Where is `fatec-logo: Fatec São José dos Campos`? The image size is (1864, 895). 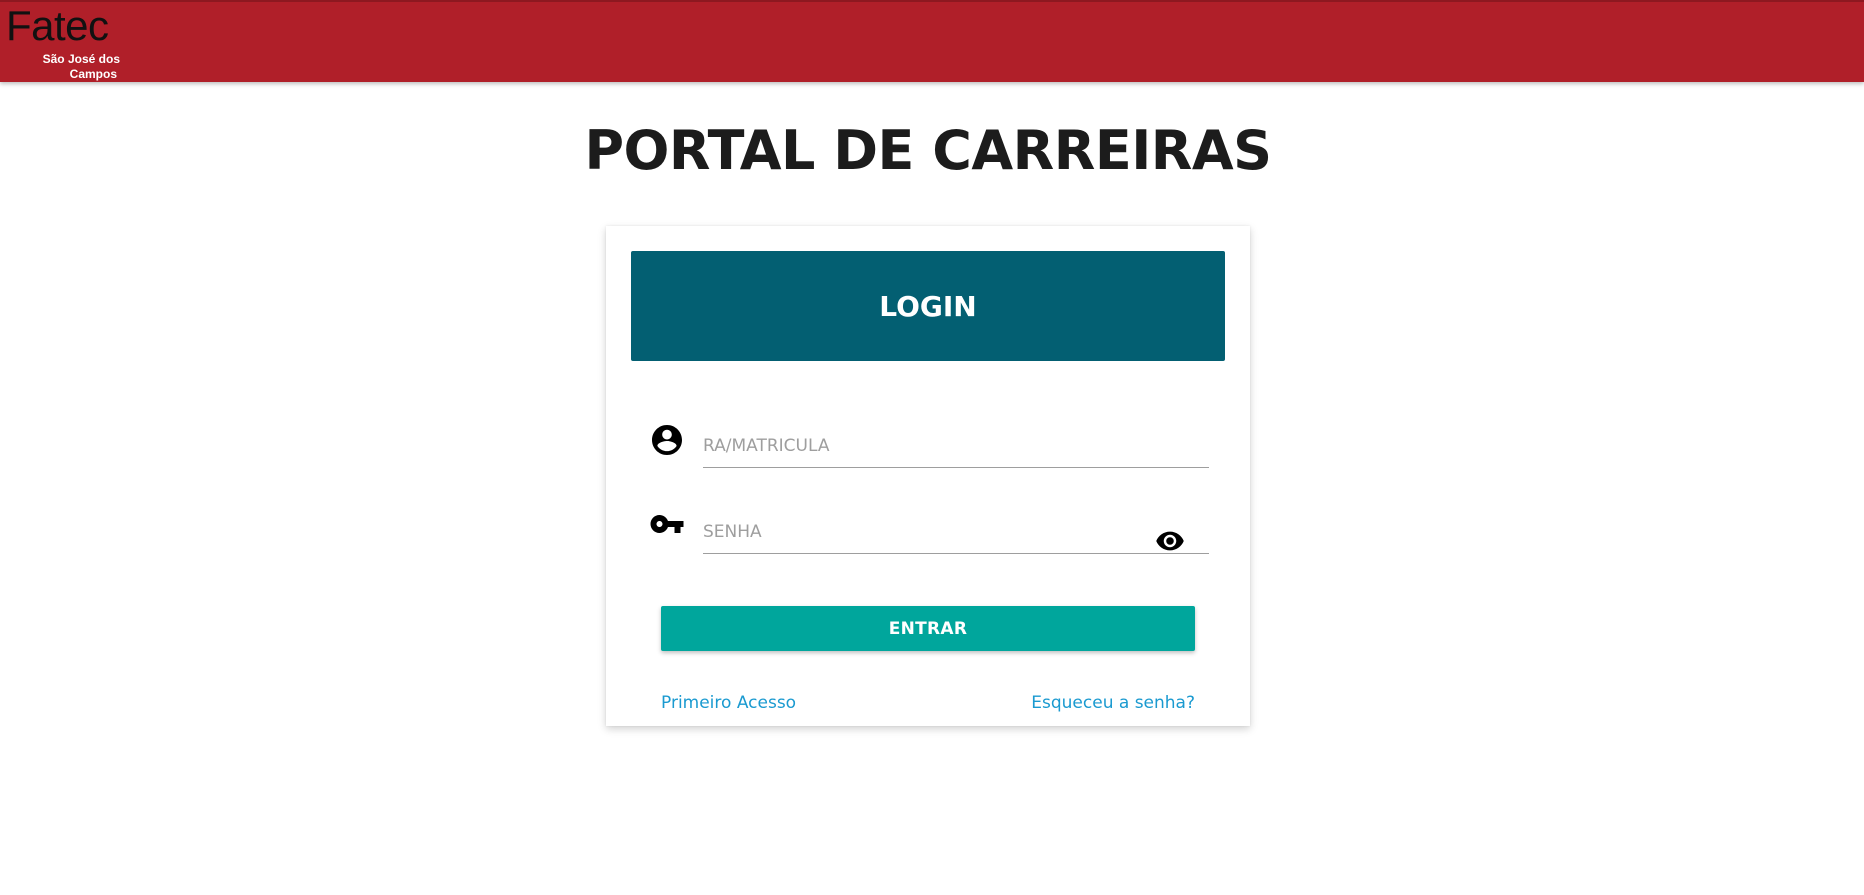 fatec-logo: Fatec São José dos Campos is located at coordinates (65, 42).